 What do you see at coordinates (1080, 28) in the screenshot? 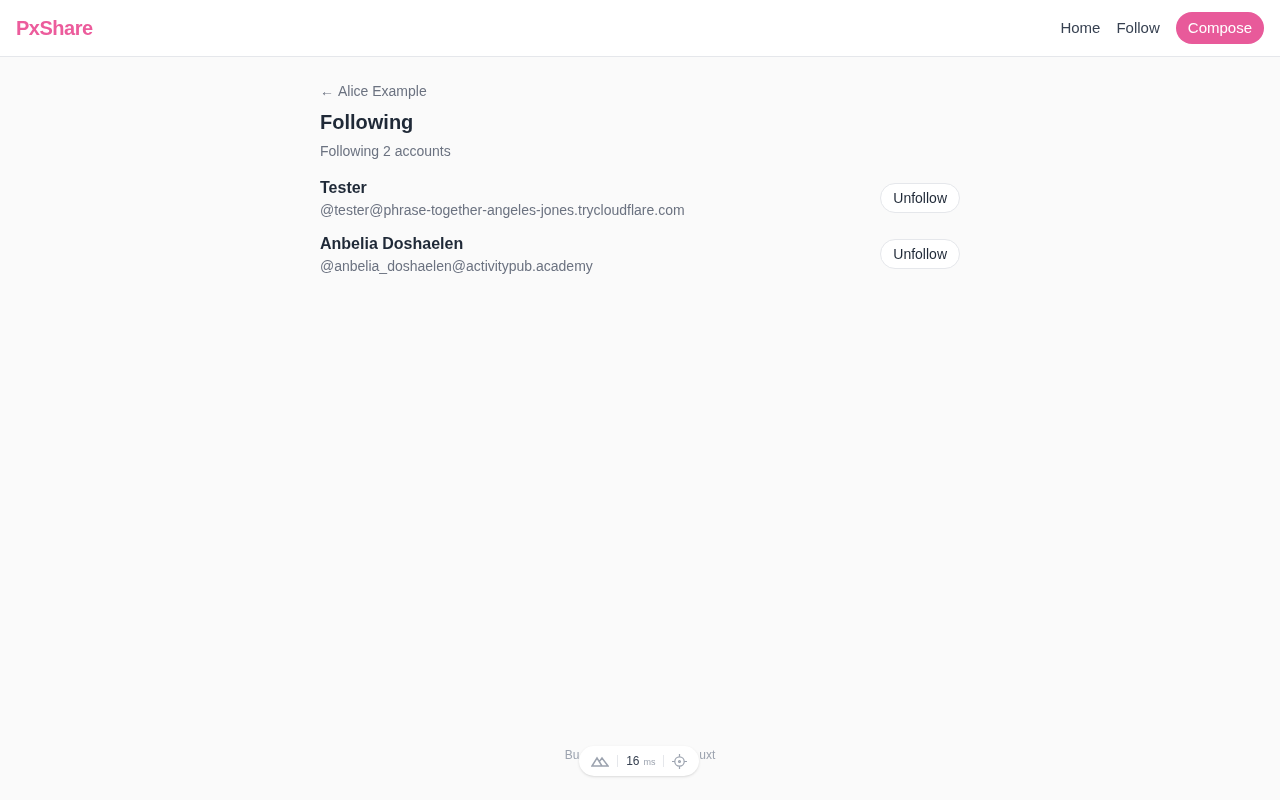
I see `nav-link: Home` at bounding box center [1080, 28].